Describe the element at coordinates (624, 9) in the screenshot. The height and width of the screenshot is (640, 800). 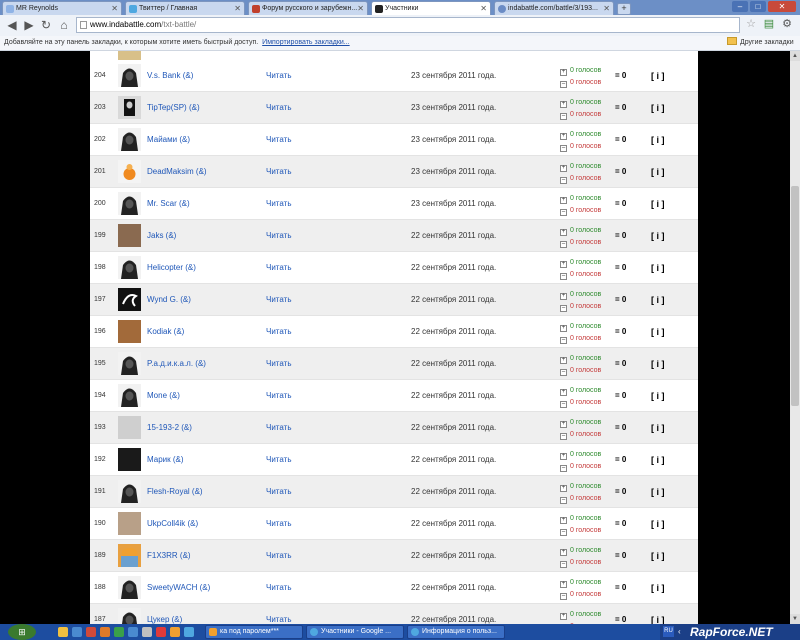
I see `new-tab-button: +` at that location.